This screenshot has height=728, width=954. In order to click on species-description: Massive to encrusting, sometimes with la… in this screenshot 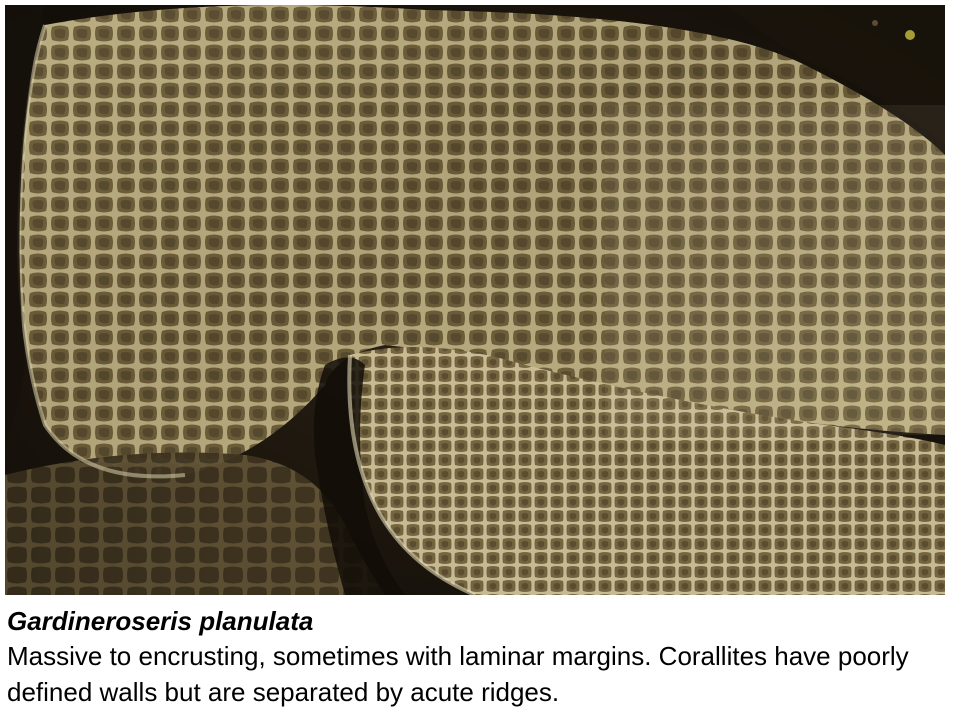, I will do `click(458, 674)`.